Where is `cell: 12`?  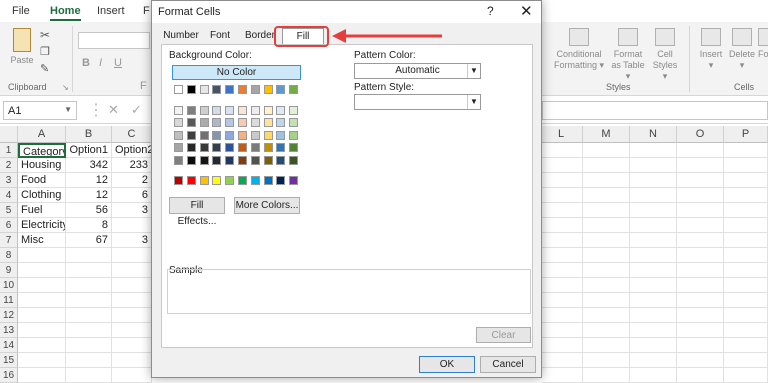
cell: 12 is located at coordinates (89, 195).